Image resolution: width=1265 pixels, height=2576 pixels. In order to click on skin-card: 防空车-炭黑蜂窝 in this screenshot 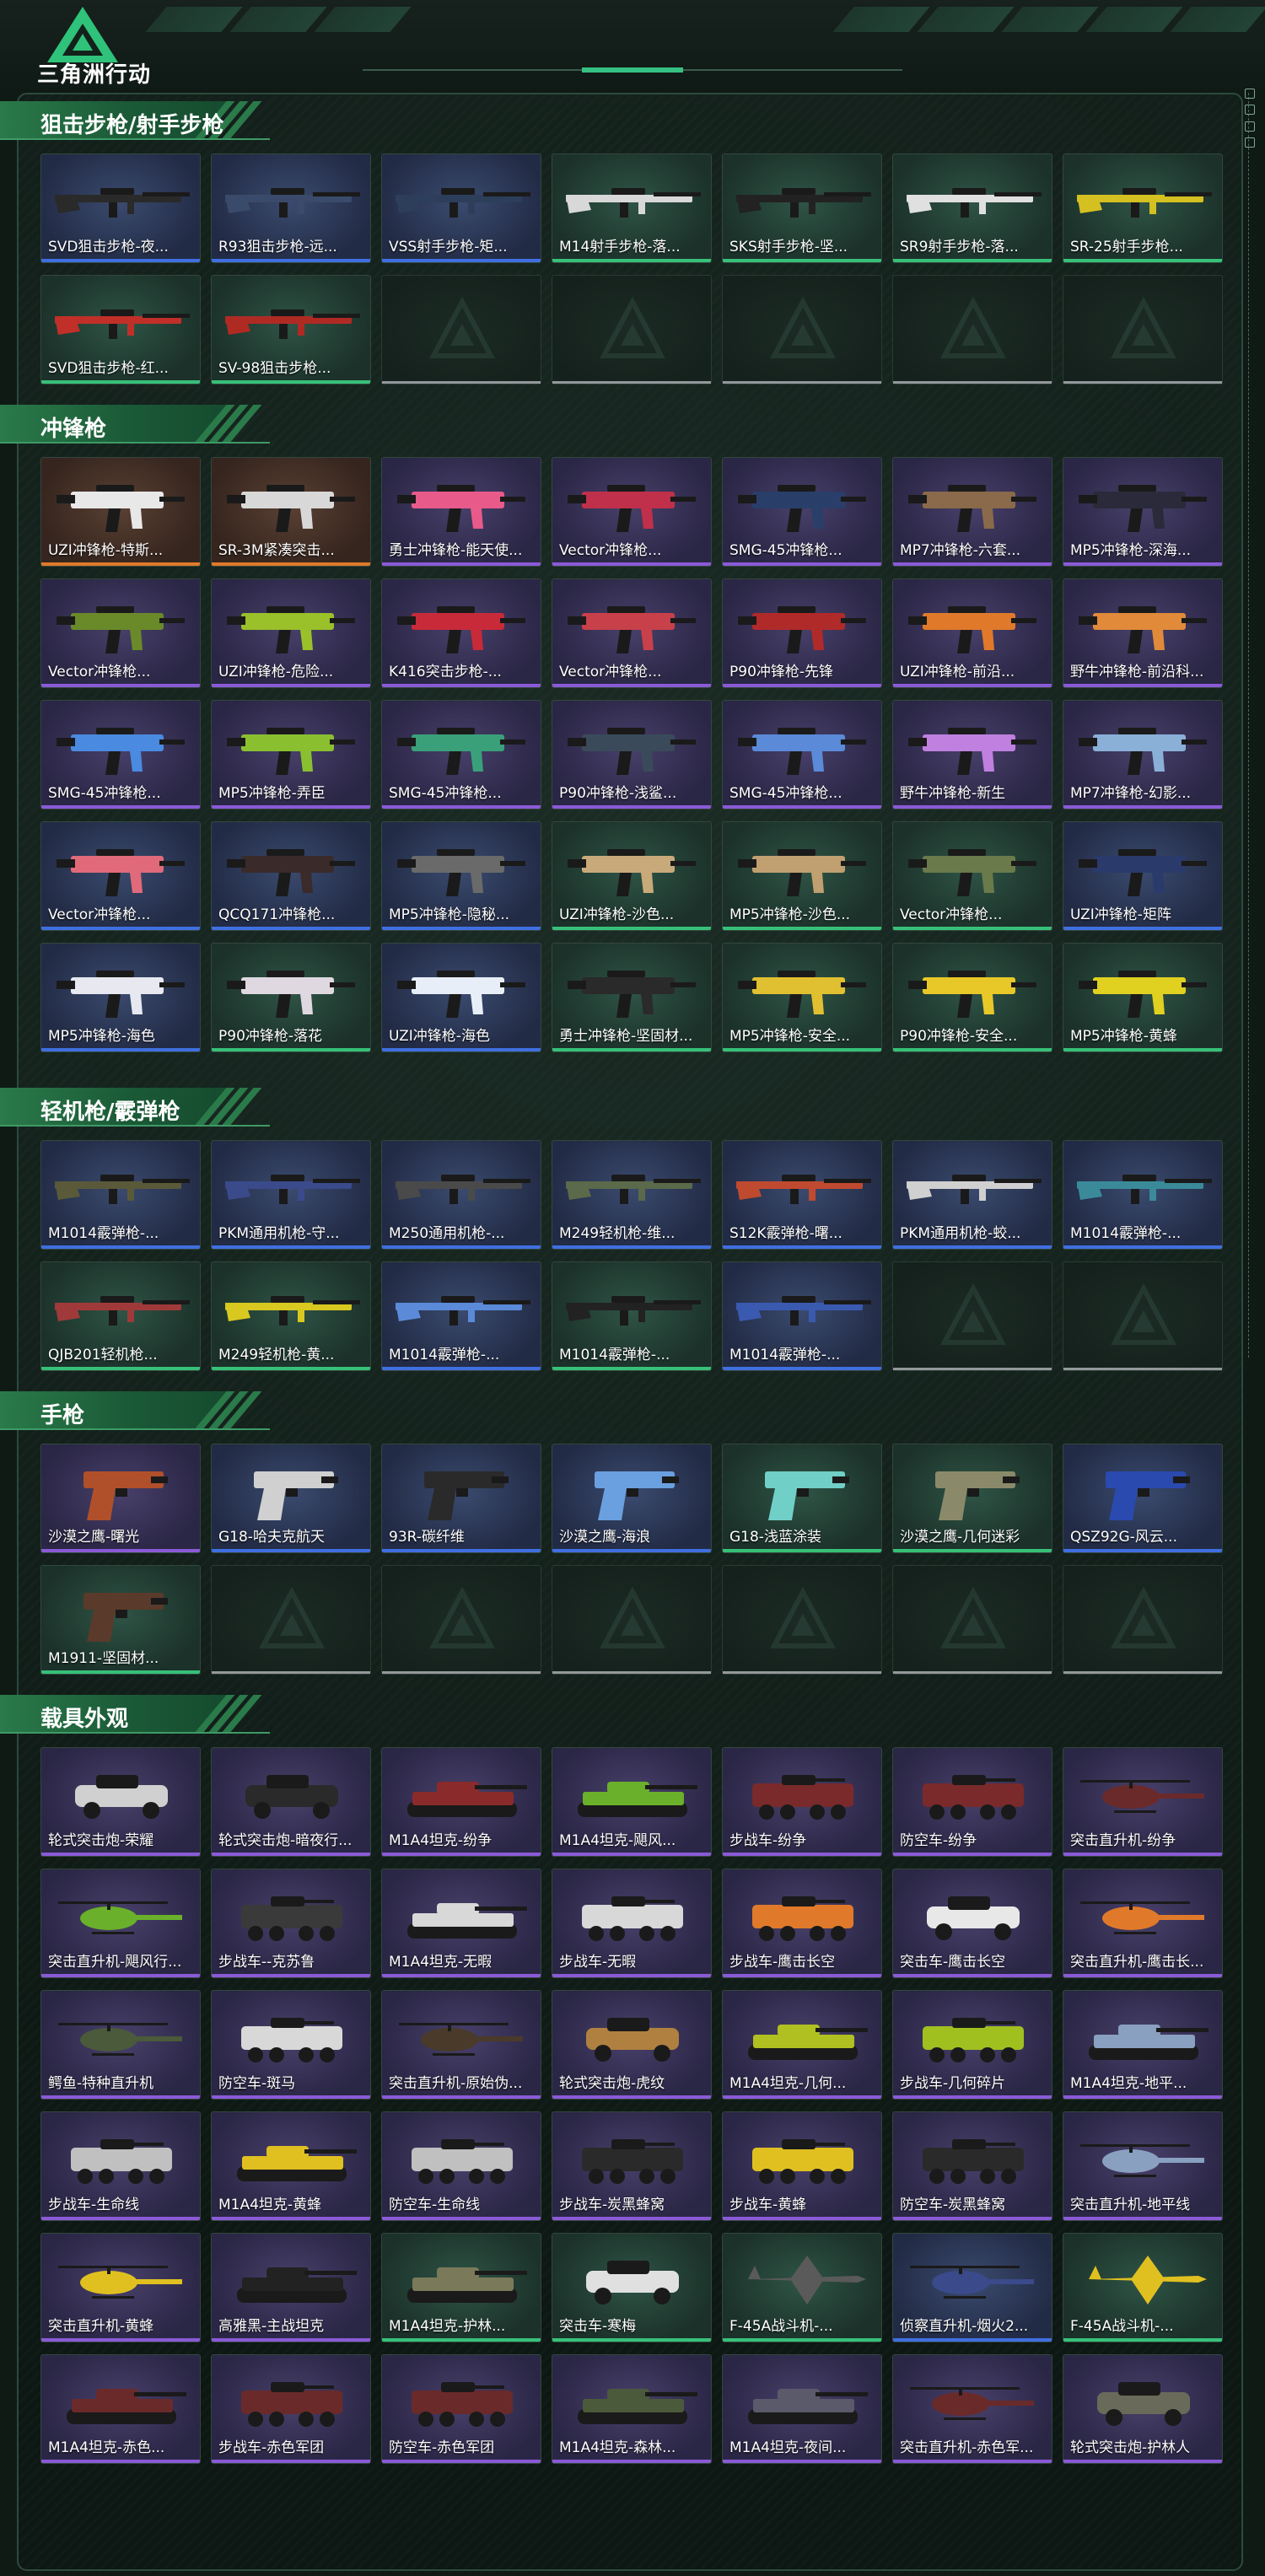, I will do `click(972, 2166)`.